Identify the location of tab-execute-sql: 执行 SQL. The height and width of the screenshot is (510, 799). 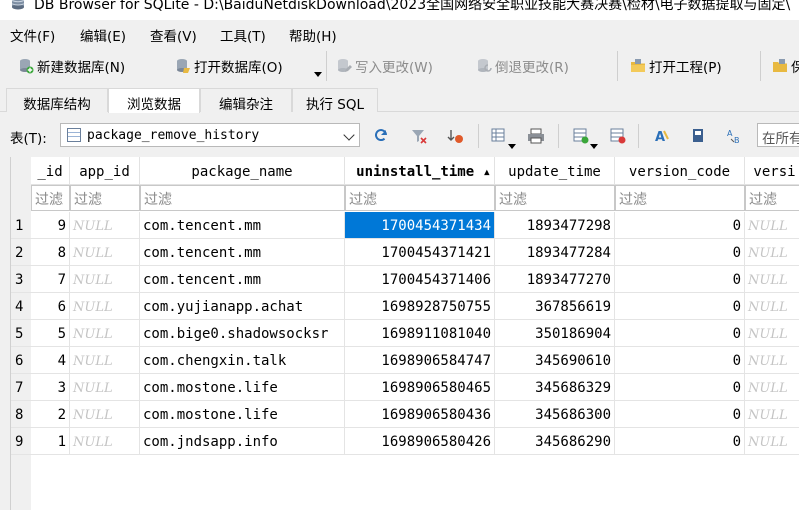
(335, 100).